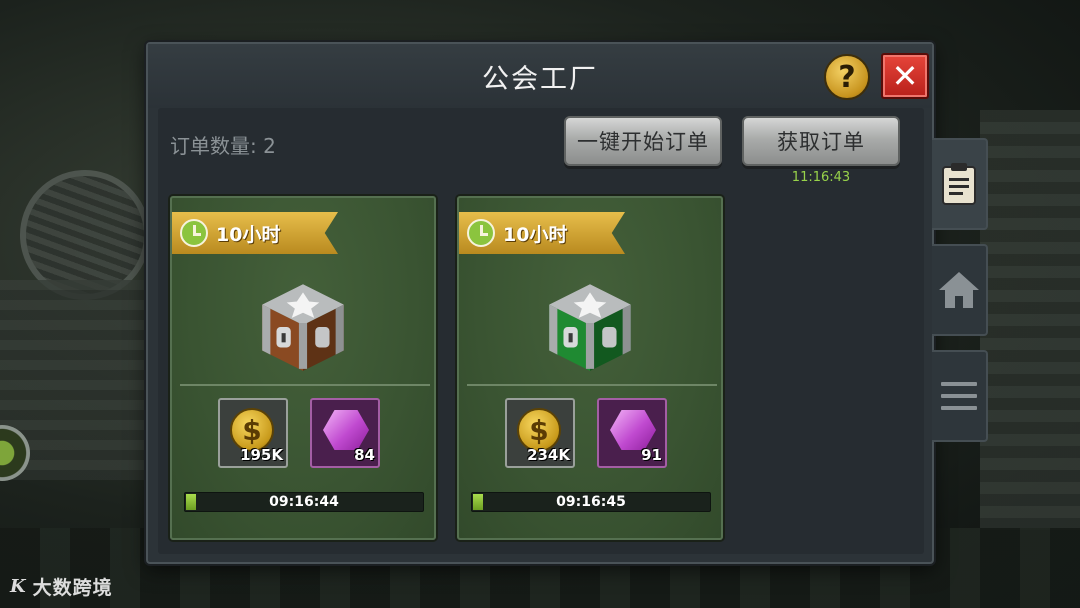  Describe the element at coordinates (253, 433) in the screenshot. I see `gold-reward: $ 195K` at that location.